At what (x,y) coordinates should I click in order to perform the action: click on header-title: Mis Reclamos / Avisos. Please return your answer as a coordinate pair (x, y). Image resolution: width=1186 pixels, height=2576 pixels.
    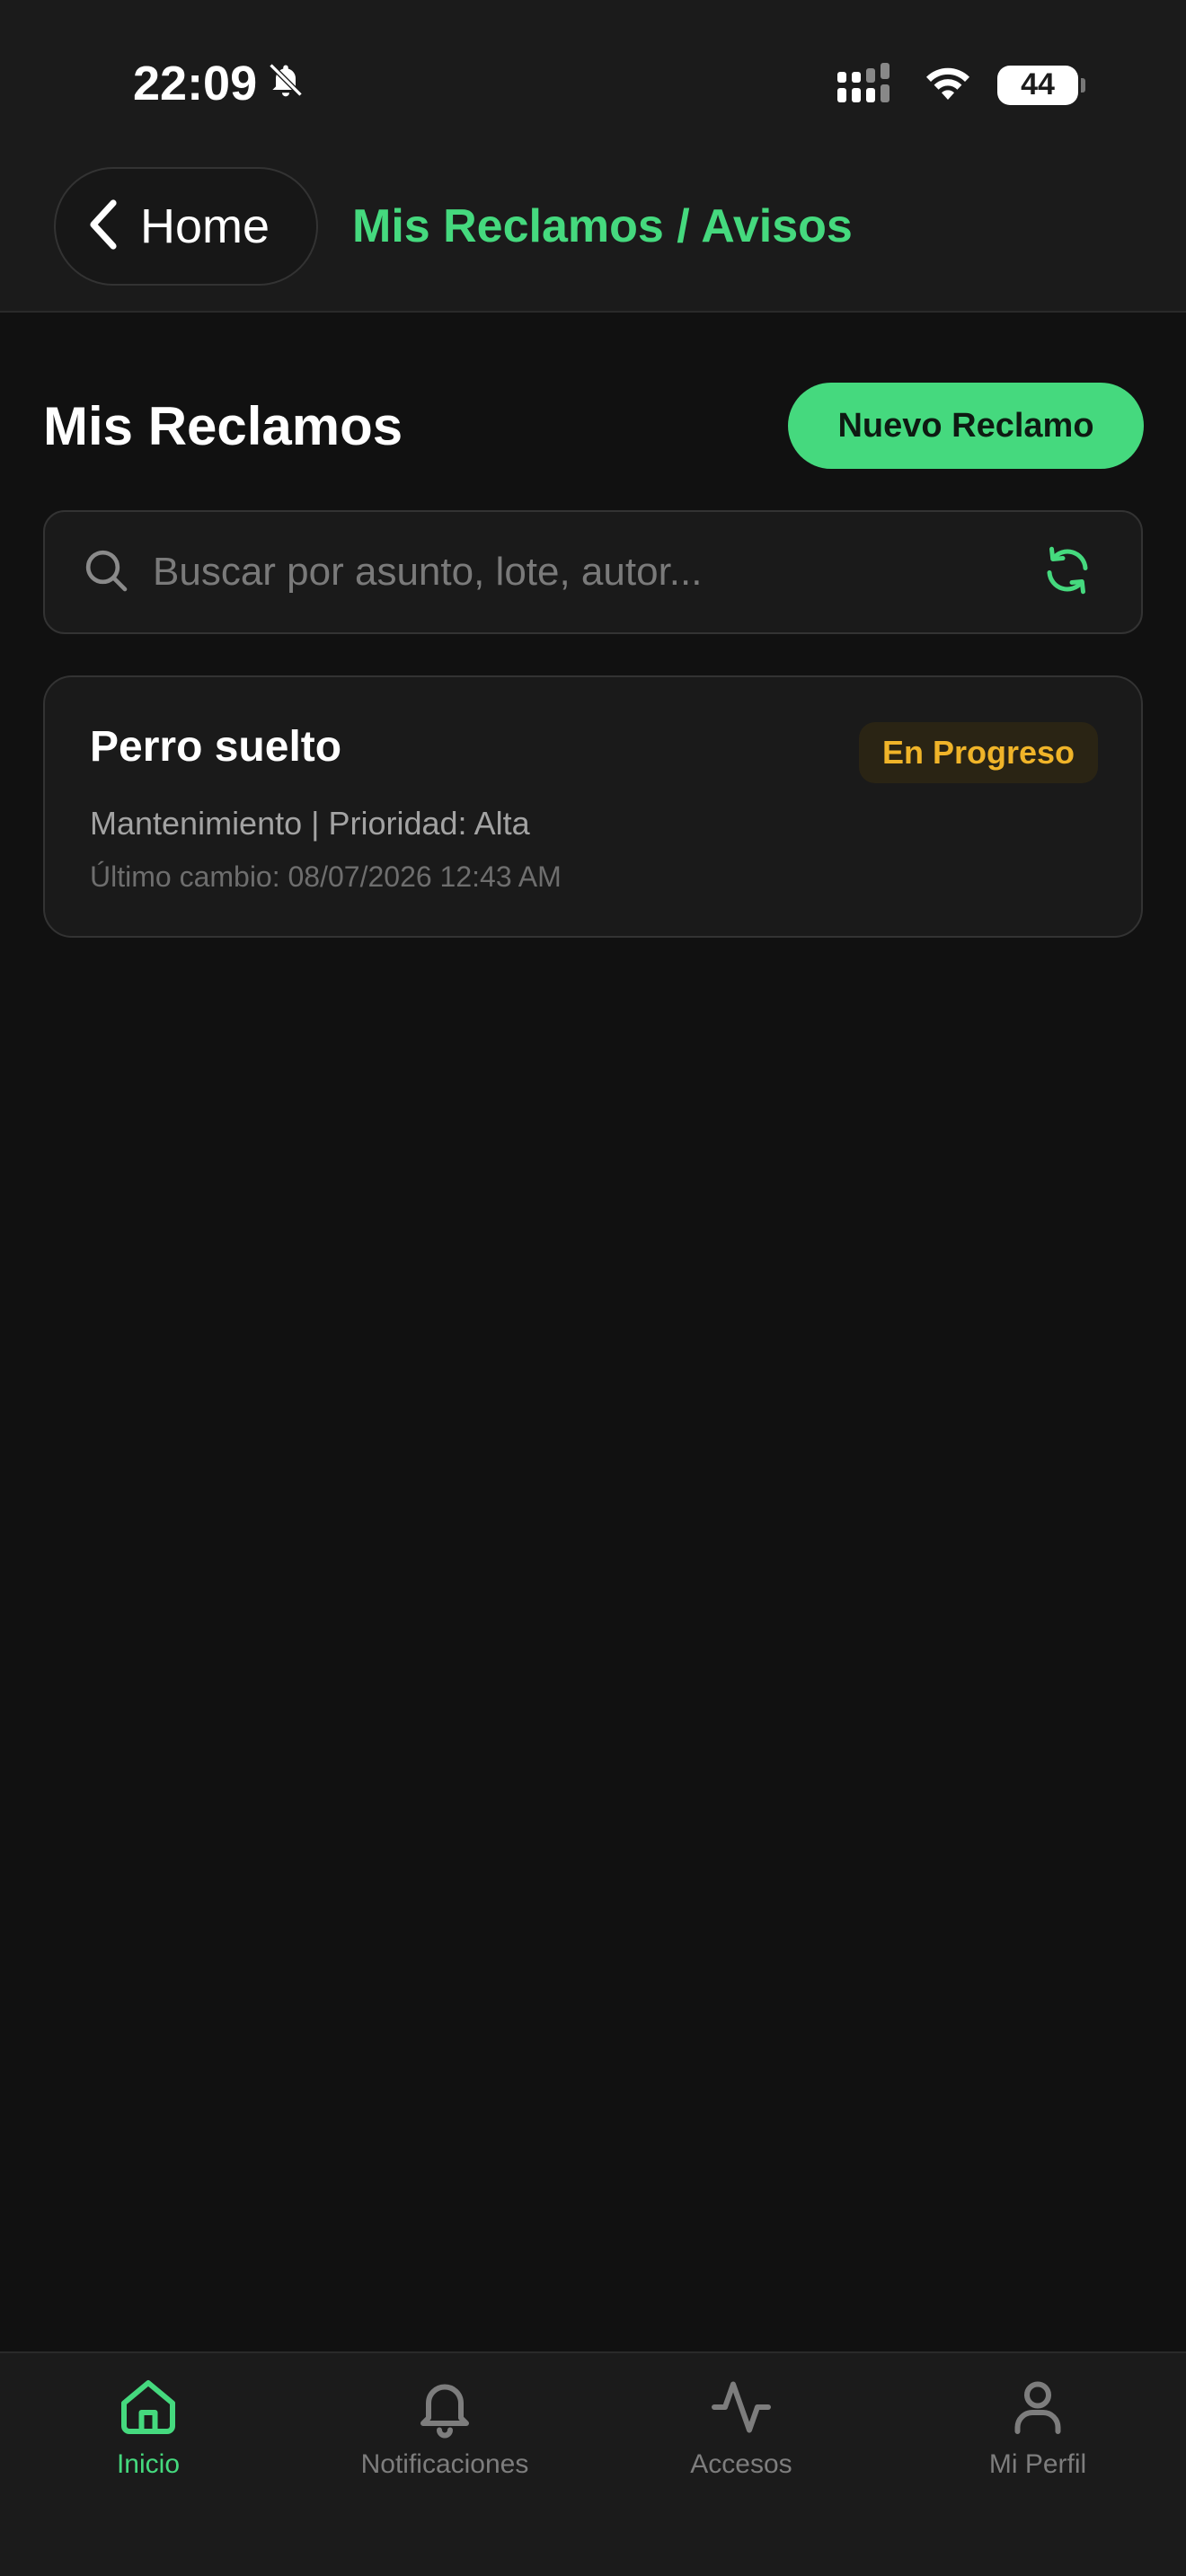
    Looking at the image, I should click on (602, 226).